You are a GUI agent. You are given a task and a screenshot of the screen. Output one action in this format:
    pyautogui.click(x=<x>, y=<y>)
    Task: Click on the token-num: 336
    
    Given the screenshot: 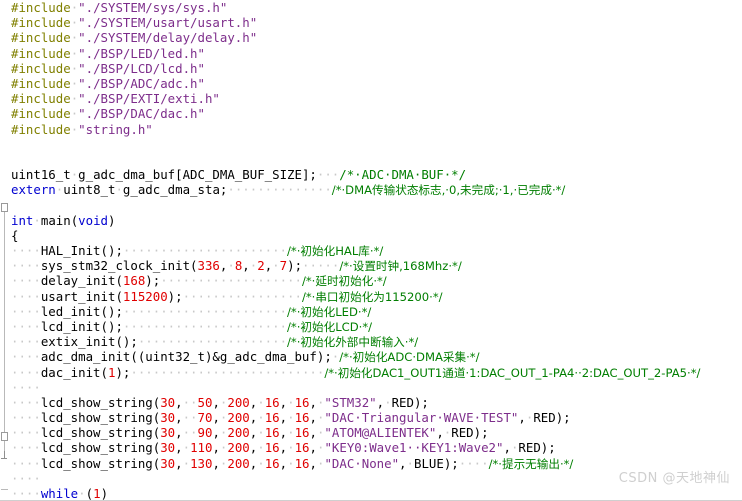 What is the action you would take?
    pyautogui.click(x=208, y=266)
    